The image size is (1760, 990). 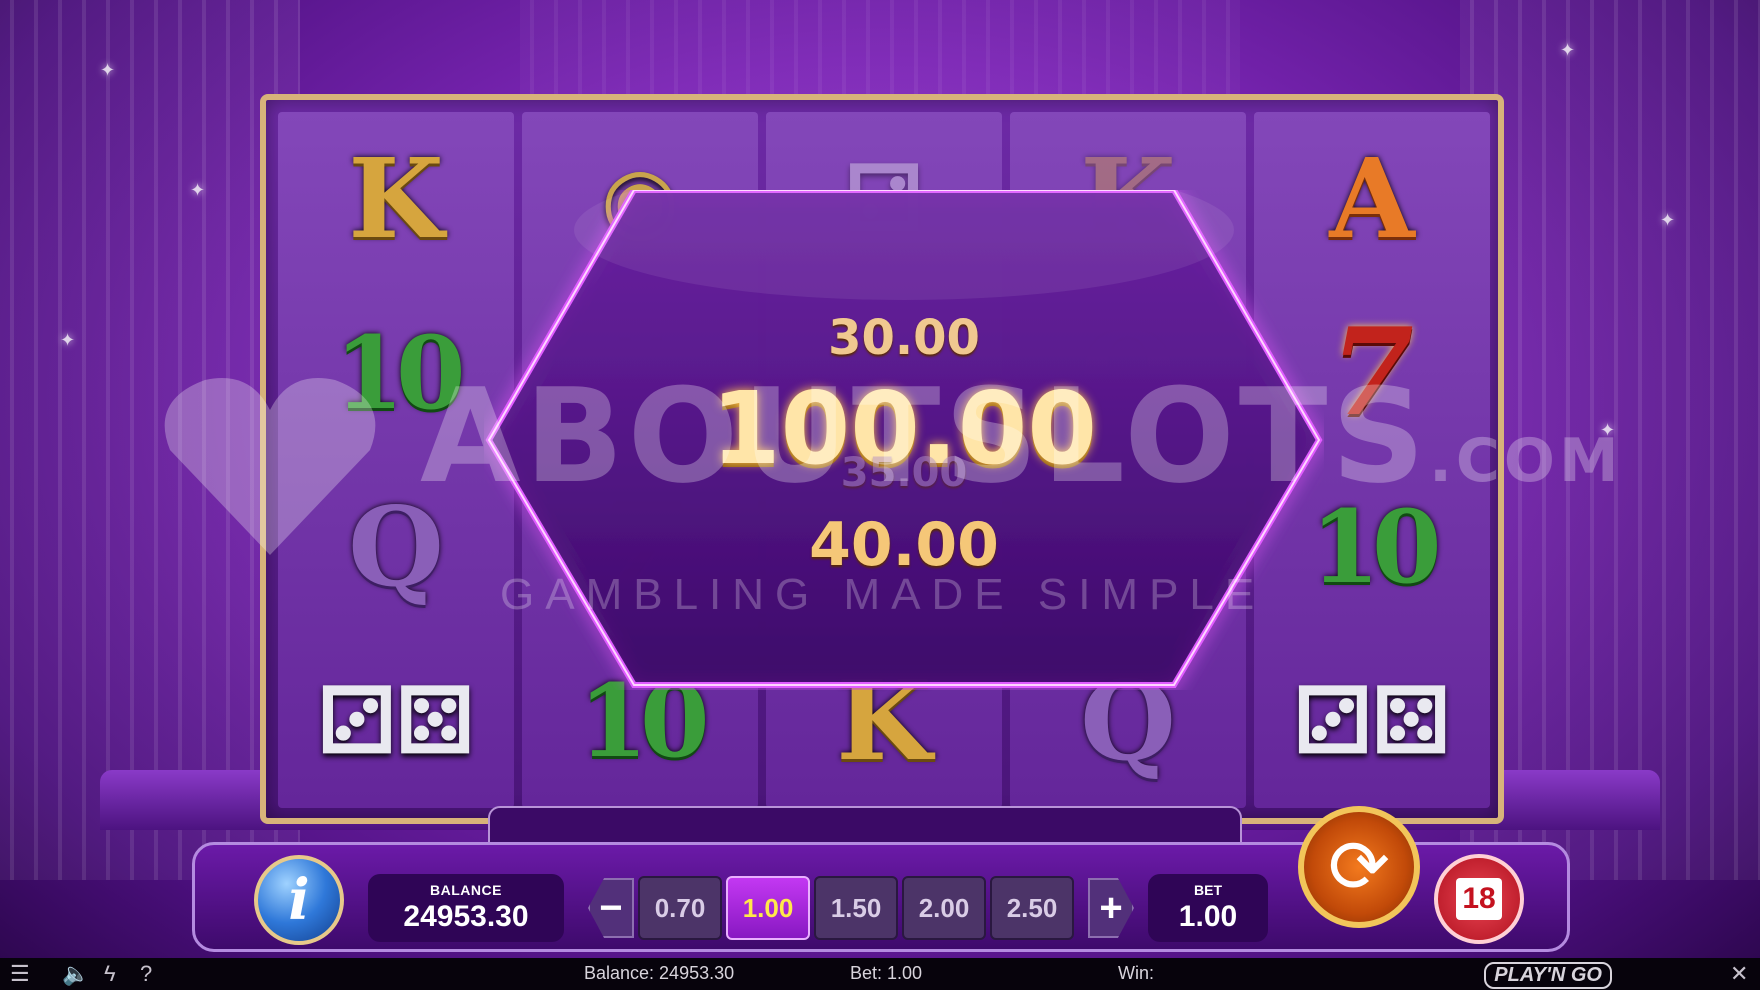 What do you see at coordinates (396, 198) in the screenshot?
I see `reel-symbol: K` at bounding box center [396, 198].